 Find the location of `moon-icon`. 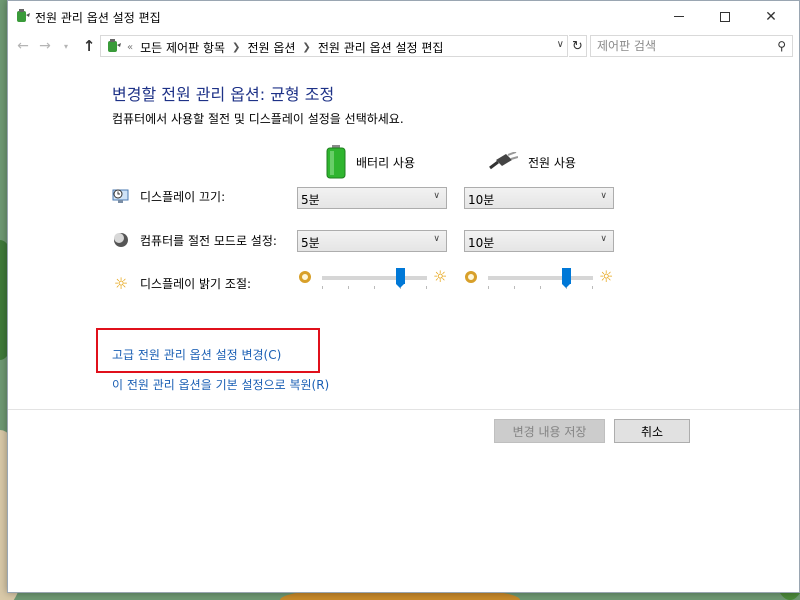

moon-icon is located at coordinates (121, 240).